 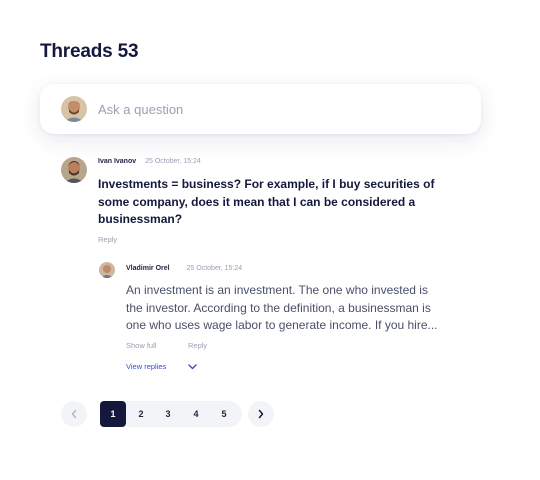 What do you see at coordinates (148, 268) in the screenshot?
I see `reply-author-name: Vladimir Orel` at bounding box center [148, 268].